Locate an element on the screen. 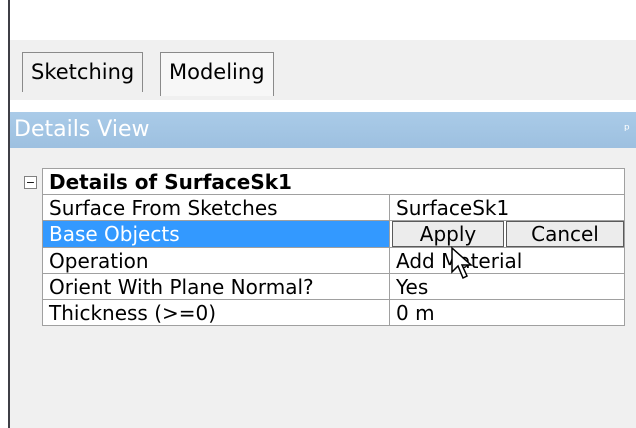 The width and height of the screenshot is (636, 428). table-row: Surface From Sketches SurfaceSk1 is located at coordinates (333, 207).